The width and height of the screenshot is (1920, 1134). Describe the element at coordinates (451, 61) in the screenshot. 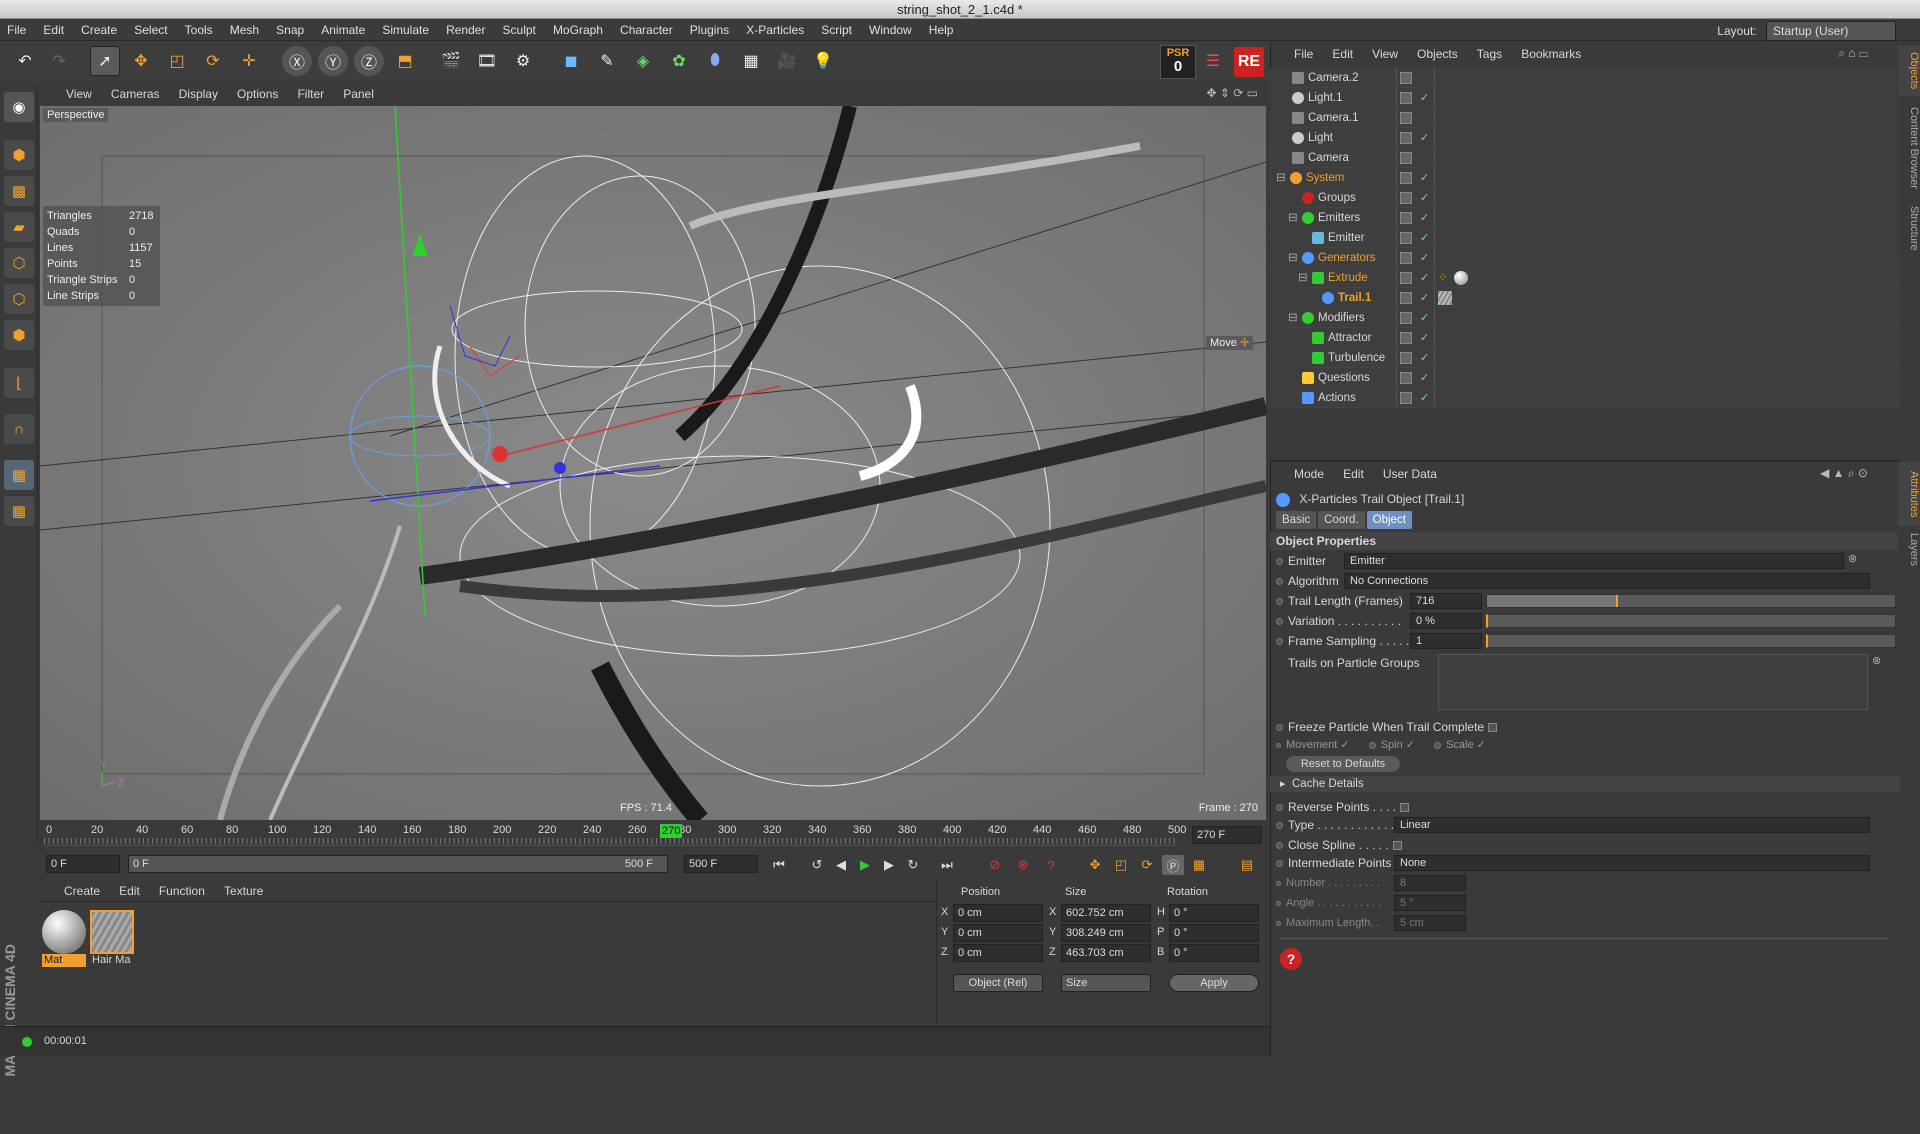

I see `render-view-icon: 🎬` at that location.